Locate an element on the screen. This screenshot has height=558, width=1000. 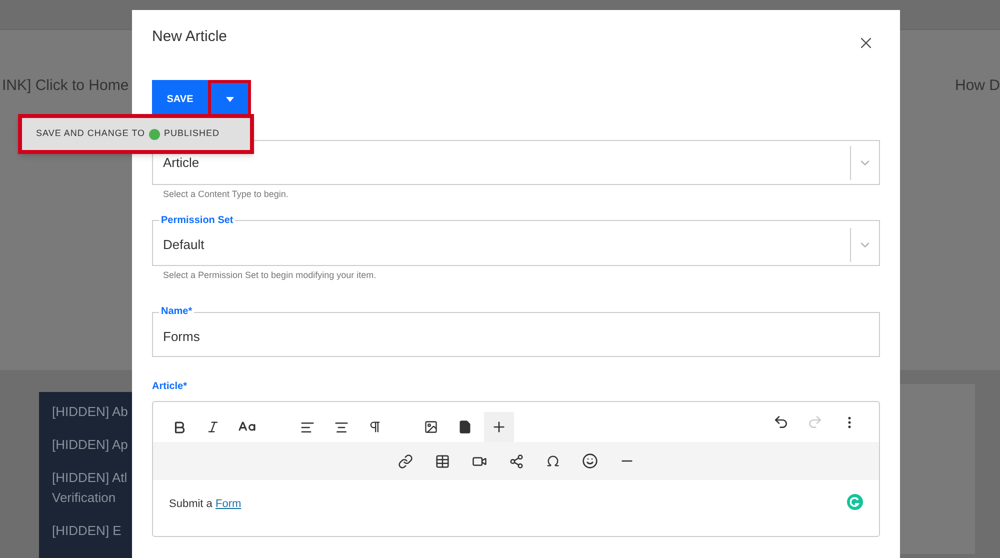
field-label: Permission Set is located at coordinates (197, 221).